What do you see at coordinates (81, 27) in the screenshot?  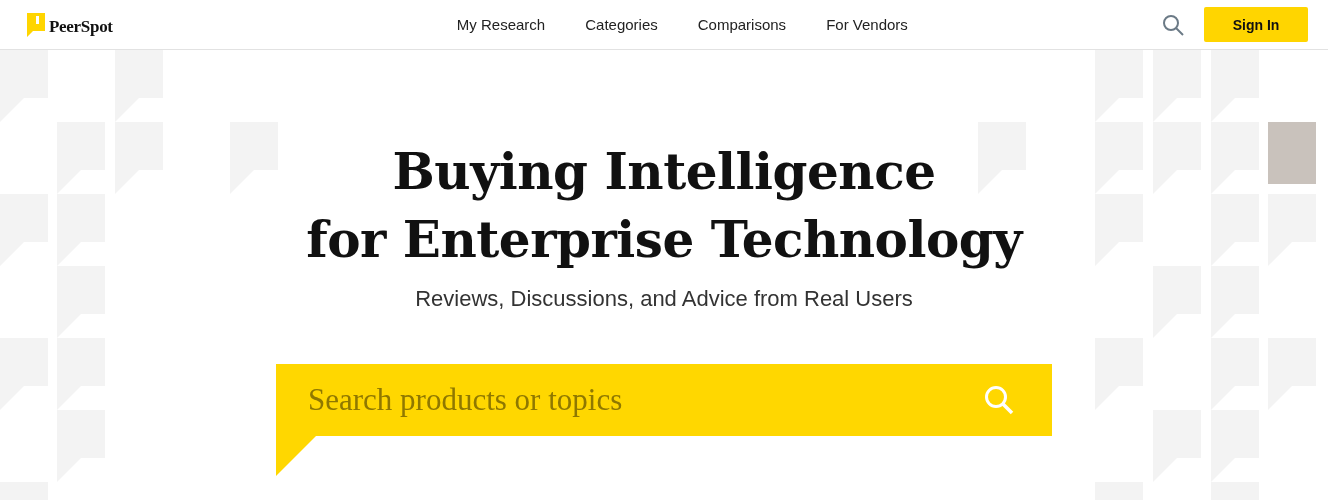 I see `logo-text: PeerSpot` at bounding box center [81, 27].